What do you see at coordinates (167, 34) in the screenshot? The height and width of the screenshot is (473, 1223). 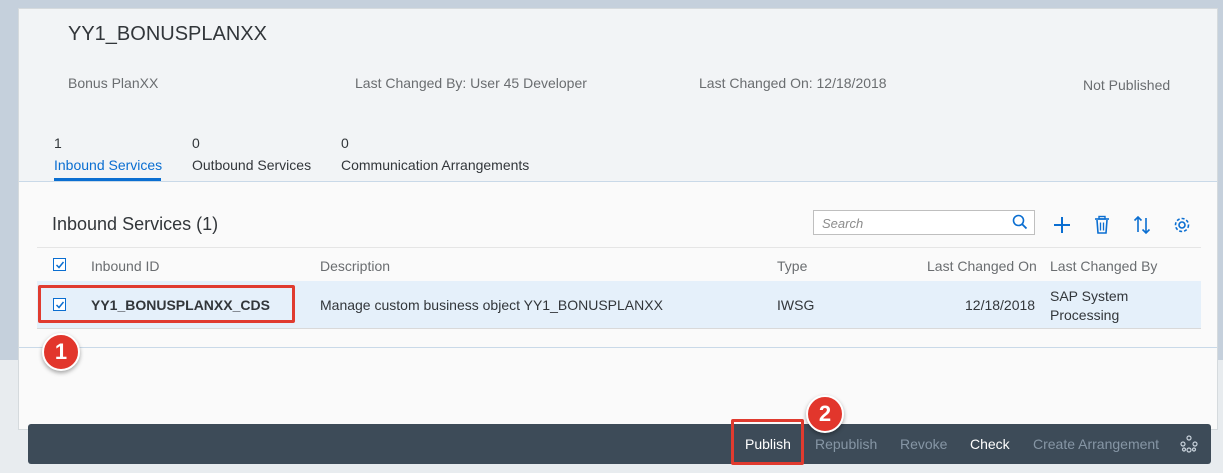 I see `page-title: YY1_BONUSPLANXX` at bounding box center [167, 34].